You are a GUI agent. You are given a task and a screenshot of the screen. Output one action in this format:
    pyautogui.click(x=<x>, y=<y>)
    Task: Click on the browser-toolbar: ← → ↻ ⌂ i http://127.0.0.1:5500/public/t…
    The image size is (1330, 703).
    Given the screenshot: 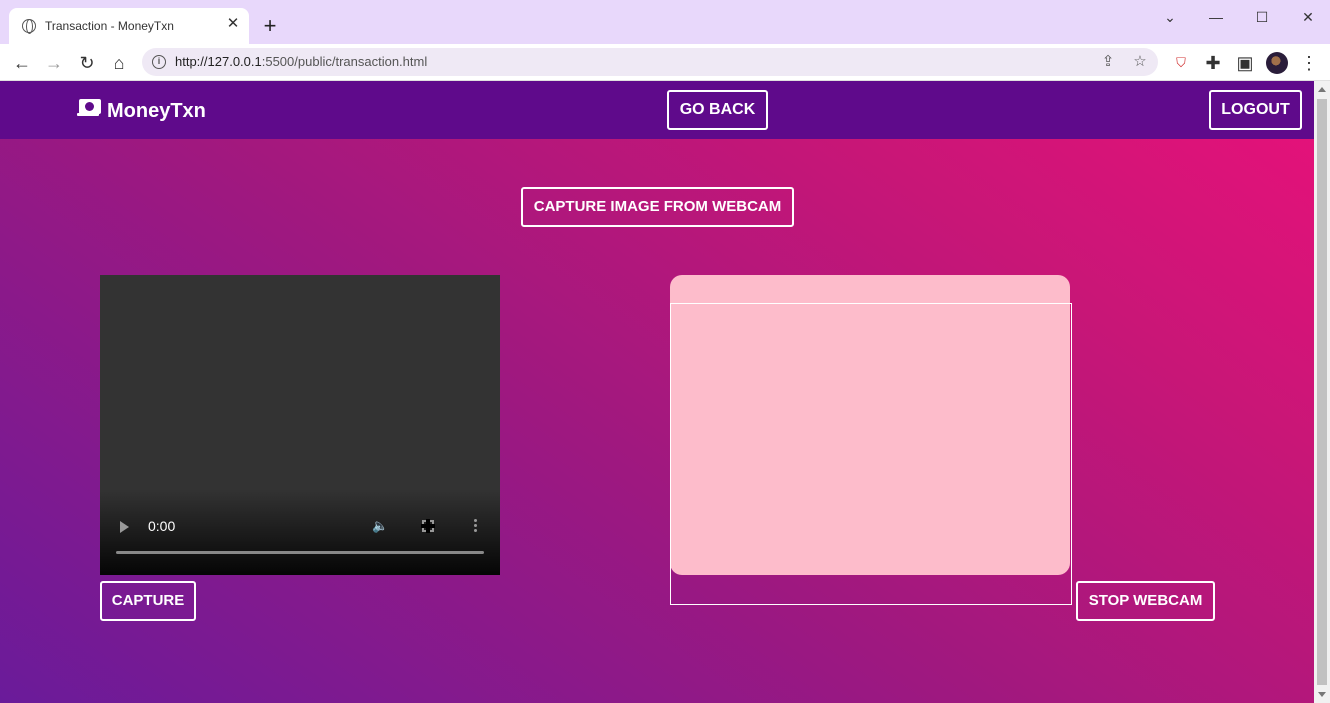 What is the action you would take?
    pyautogui.click(x=665, y=62)
    